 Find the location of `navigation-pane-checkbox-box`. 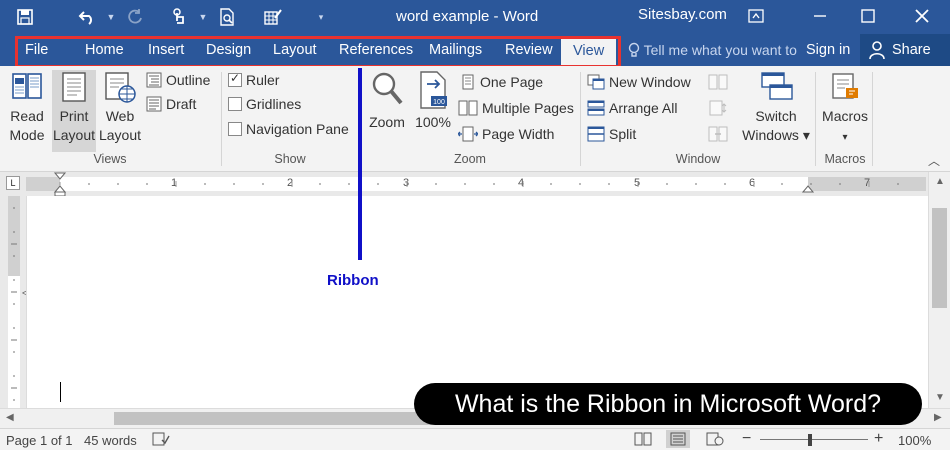

navigation-pane-checkbox-box is located at coordinates (235, 129).